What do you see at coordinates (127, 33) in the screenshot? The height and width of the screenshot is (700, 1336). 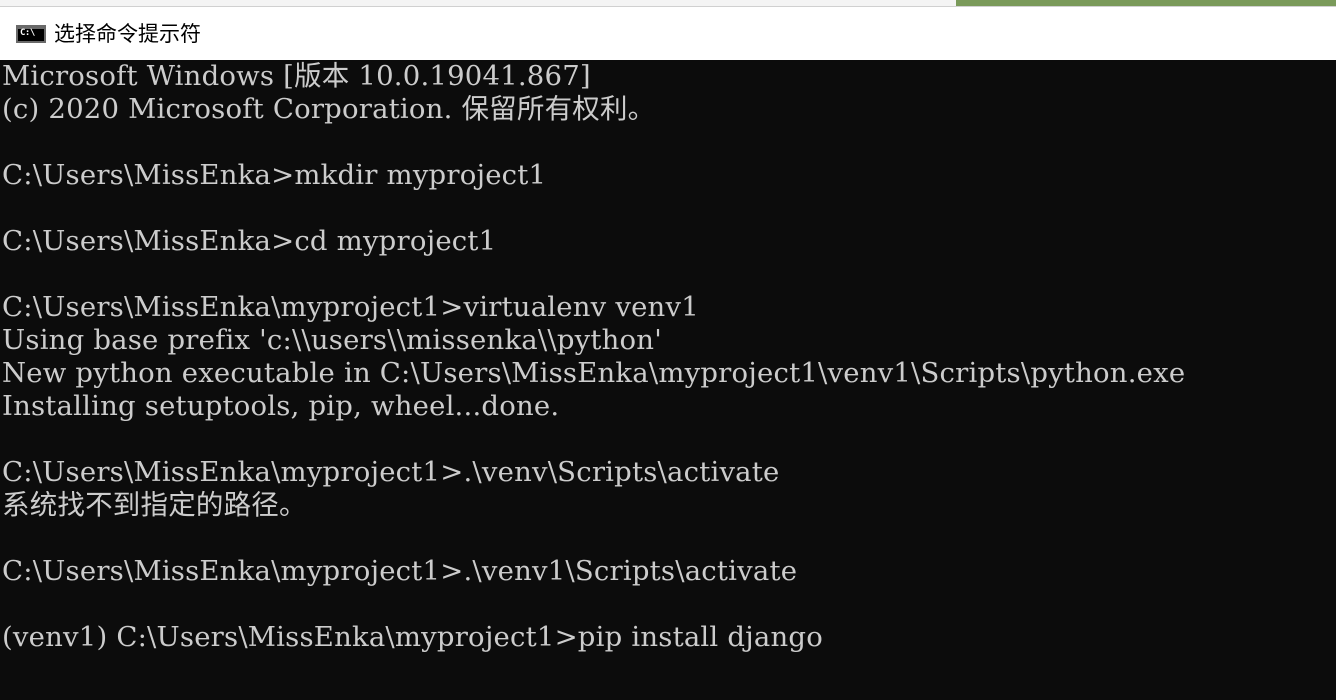 I see `window-title: 选择命令提示符` at bounding box center [127, 33].